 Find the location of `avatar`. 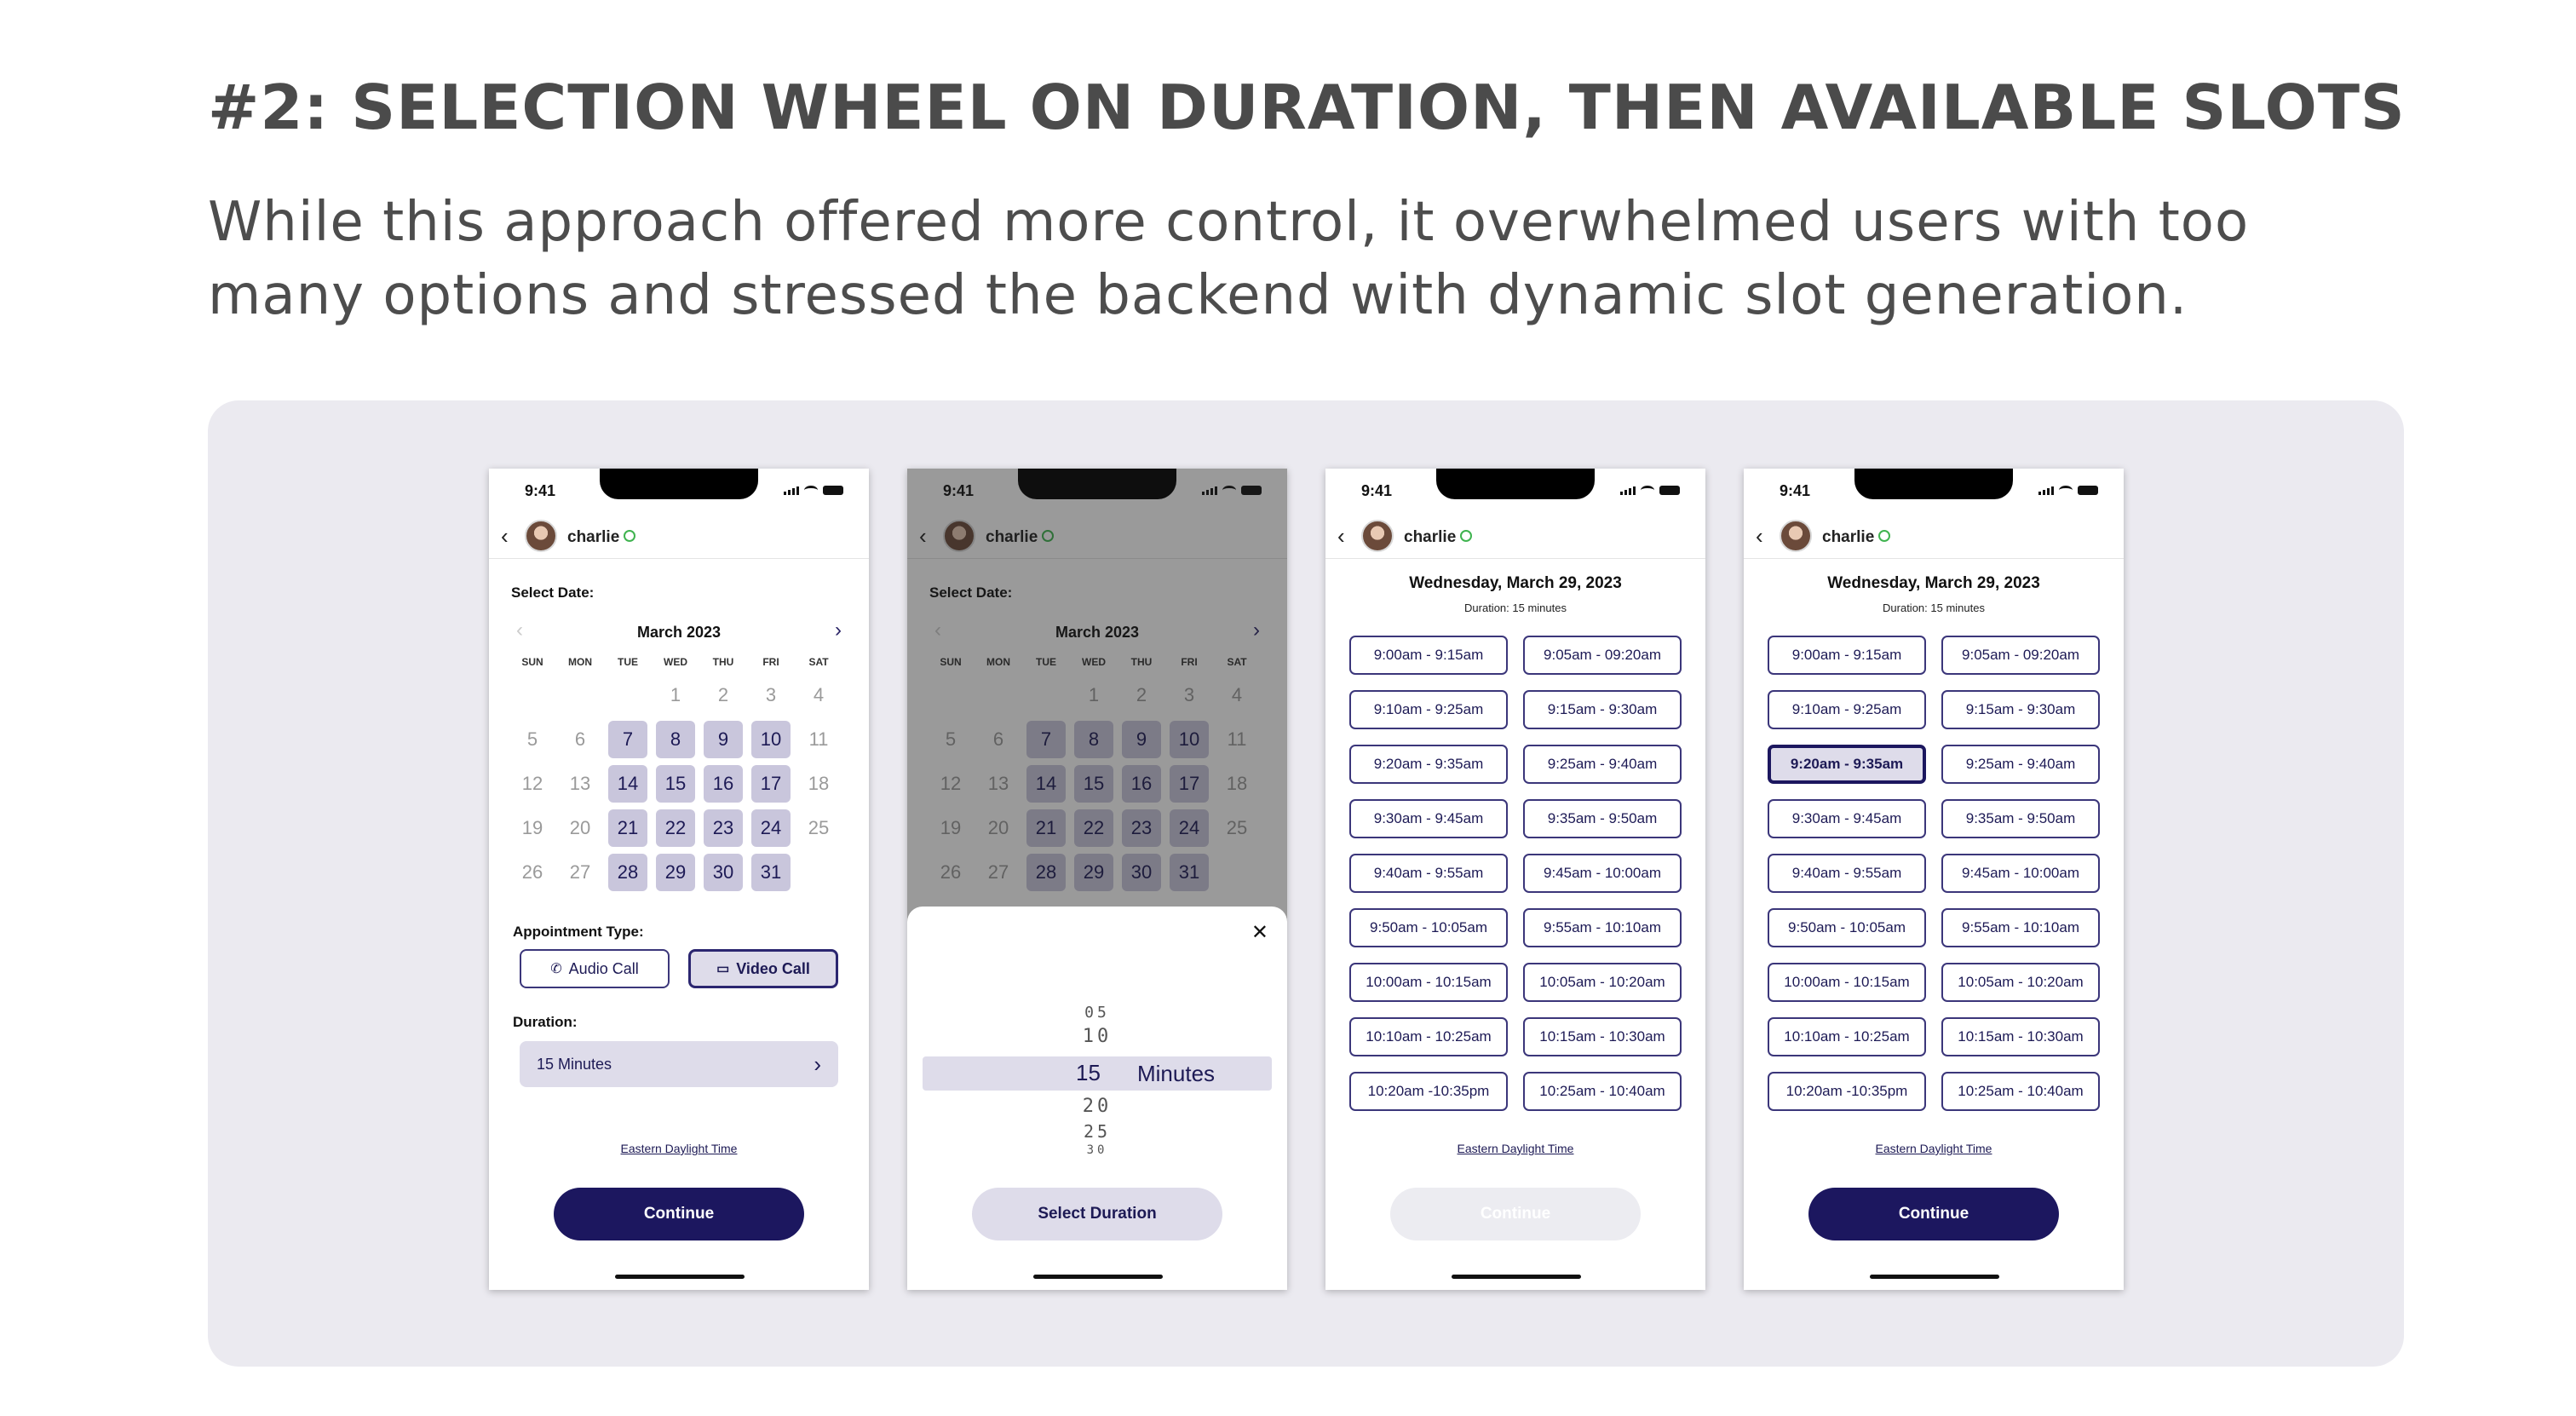

avatar is located at coordinates (1378, 536).